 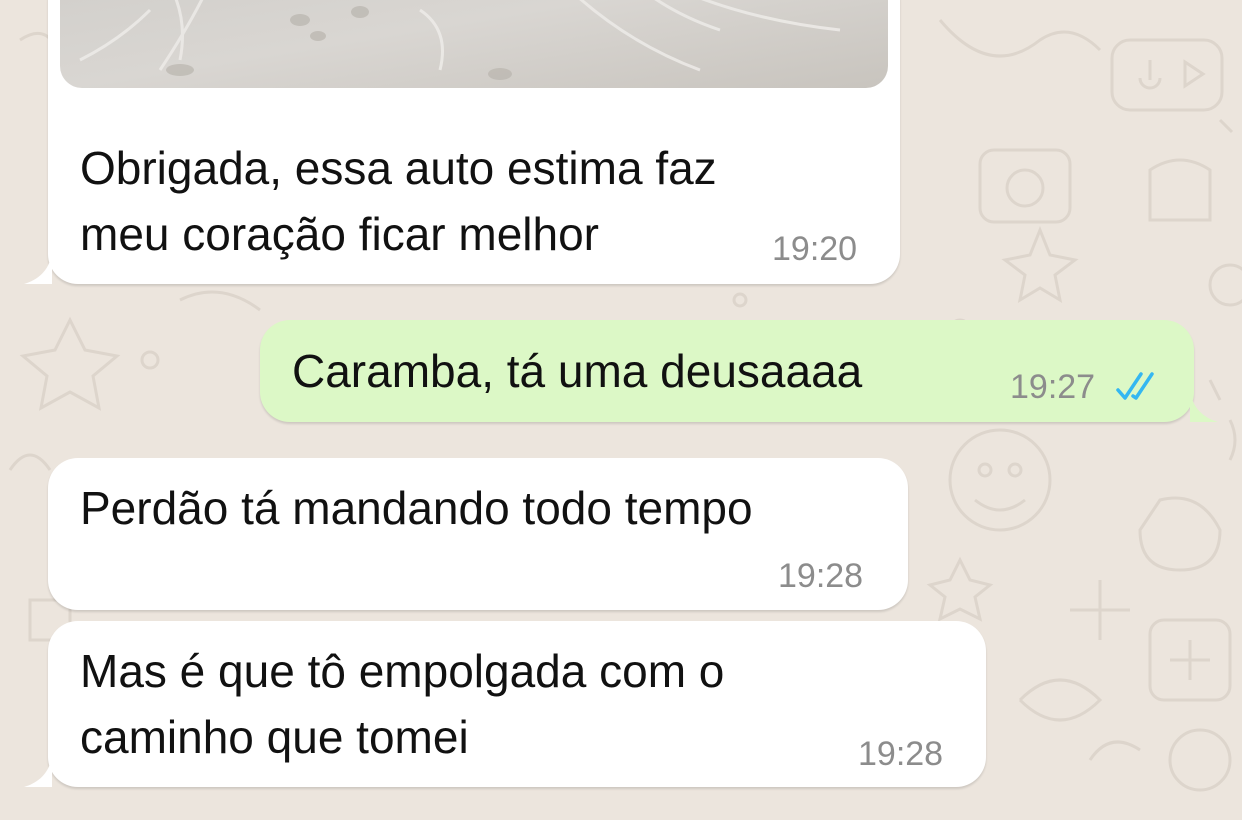 What do you see at coordinates (1053, 387) in the screenshot?
I see `message-timestamp: 19:27` at bounding box center [1053, 387].